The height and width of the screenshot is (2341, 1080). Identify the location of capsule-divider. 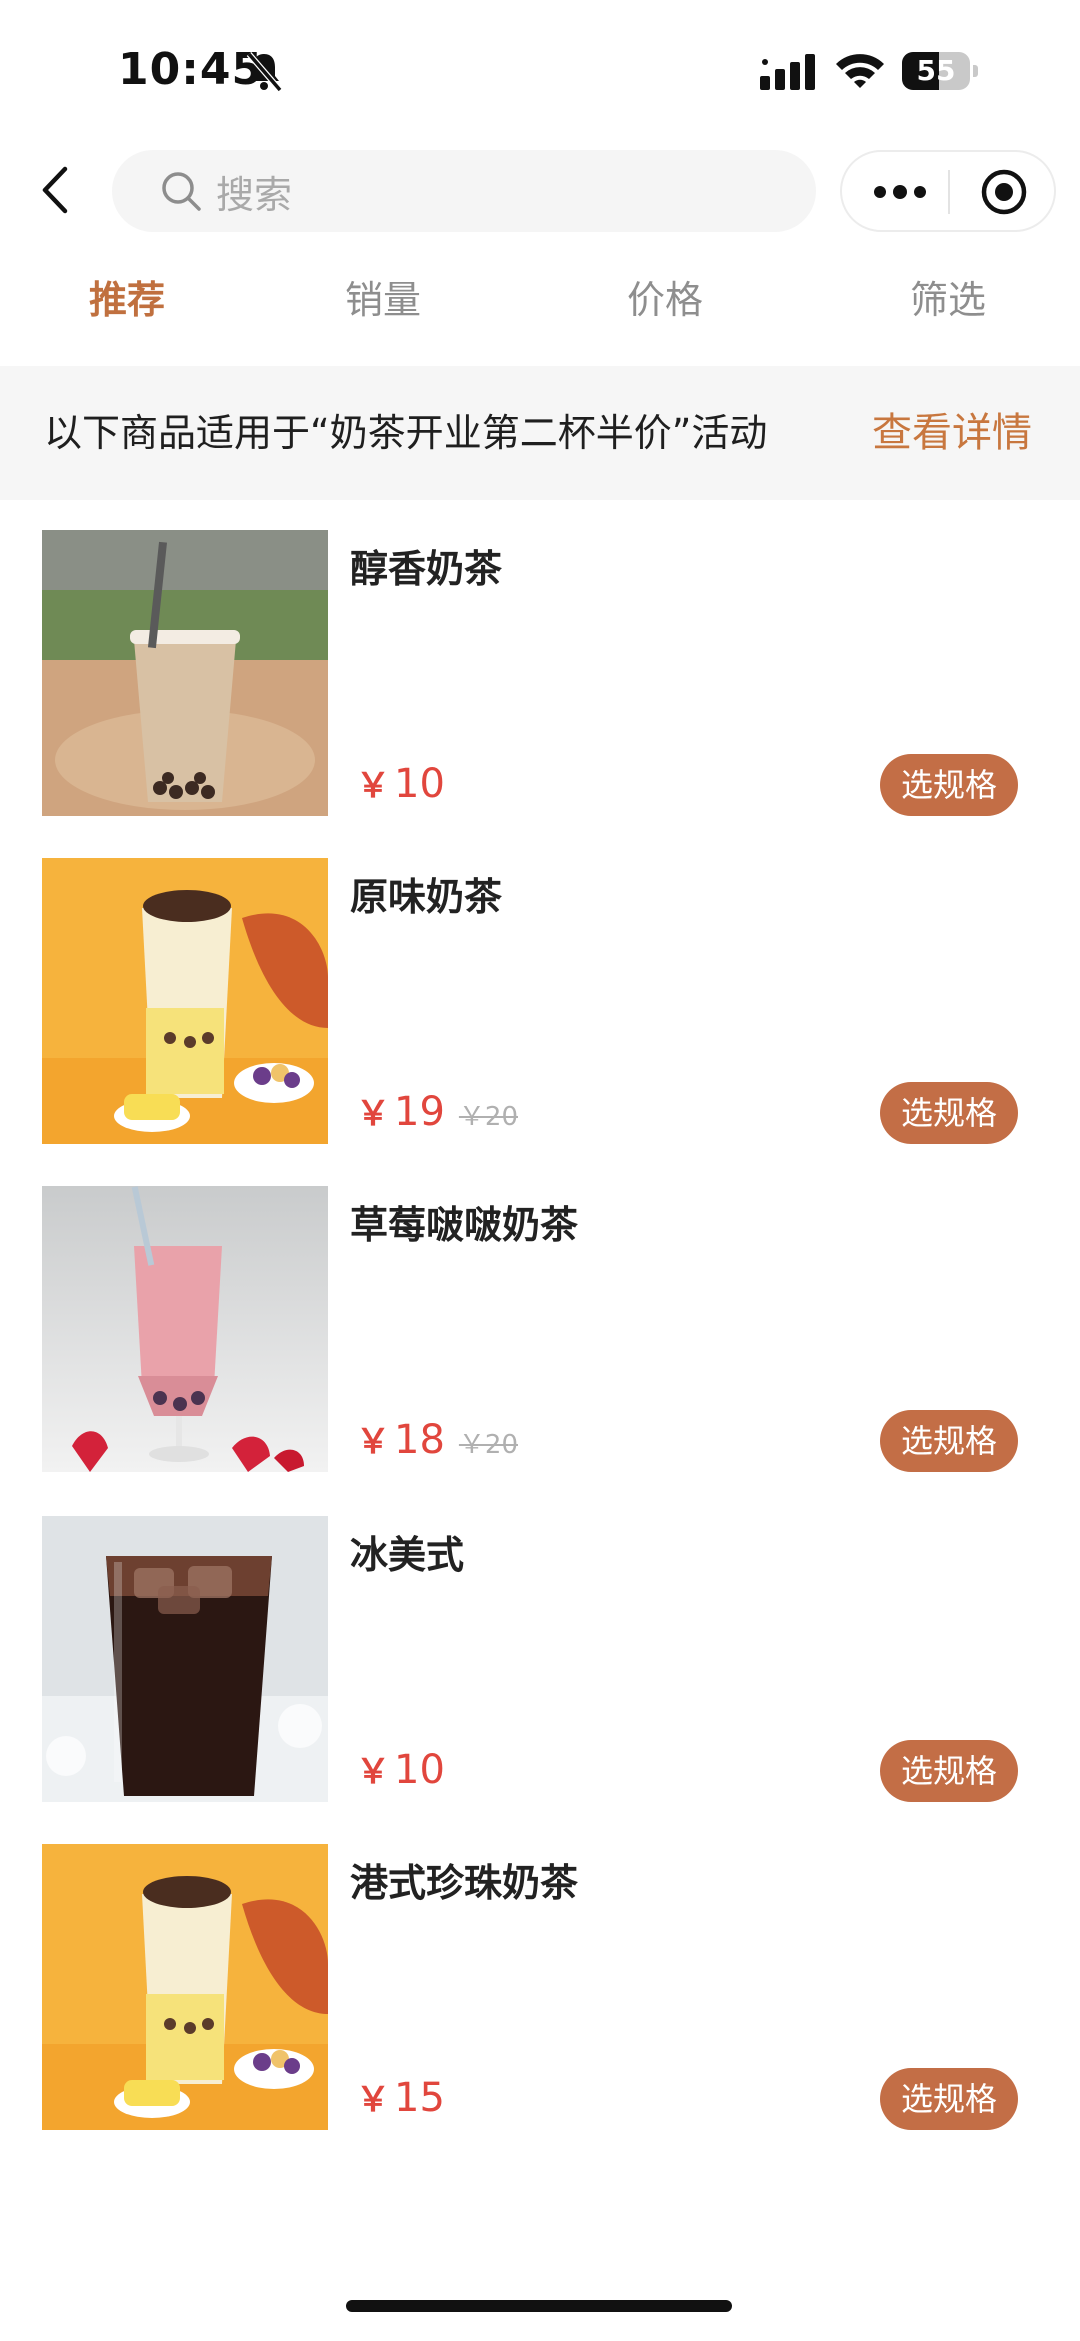
(949, 192).